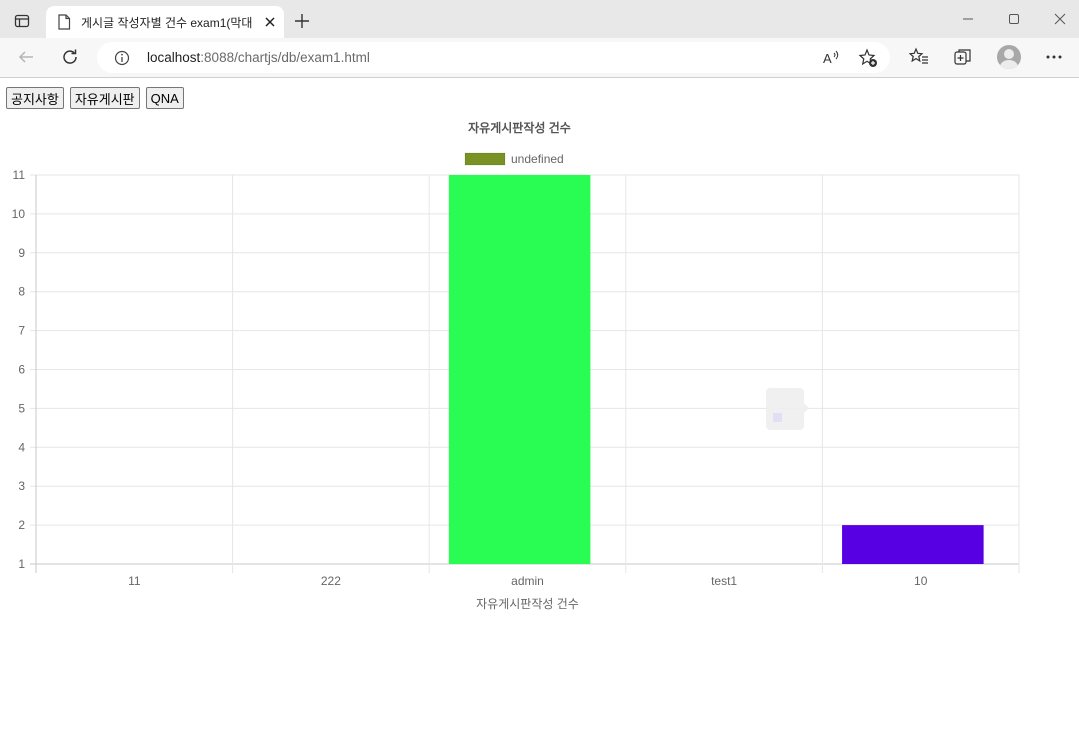 The image size is (1079, 749). I want to click on y-tick-label: 5, so click(21, 408).